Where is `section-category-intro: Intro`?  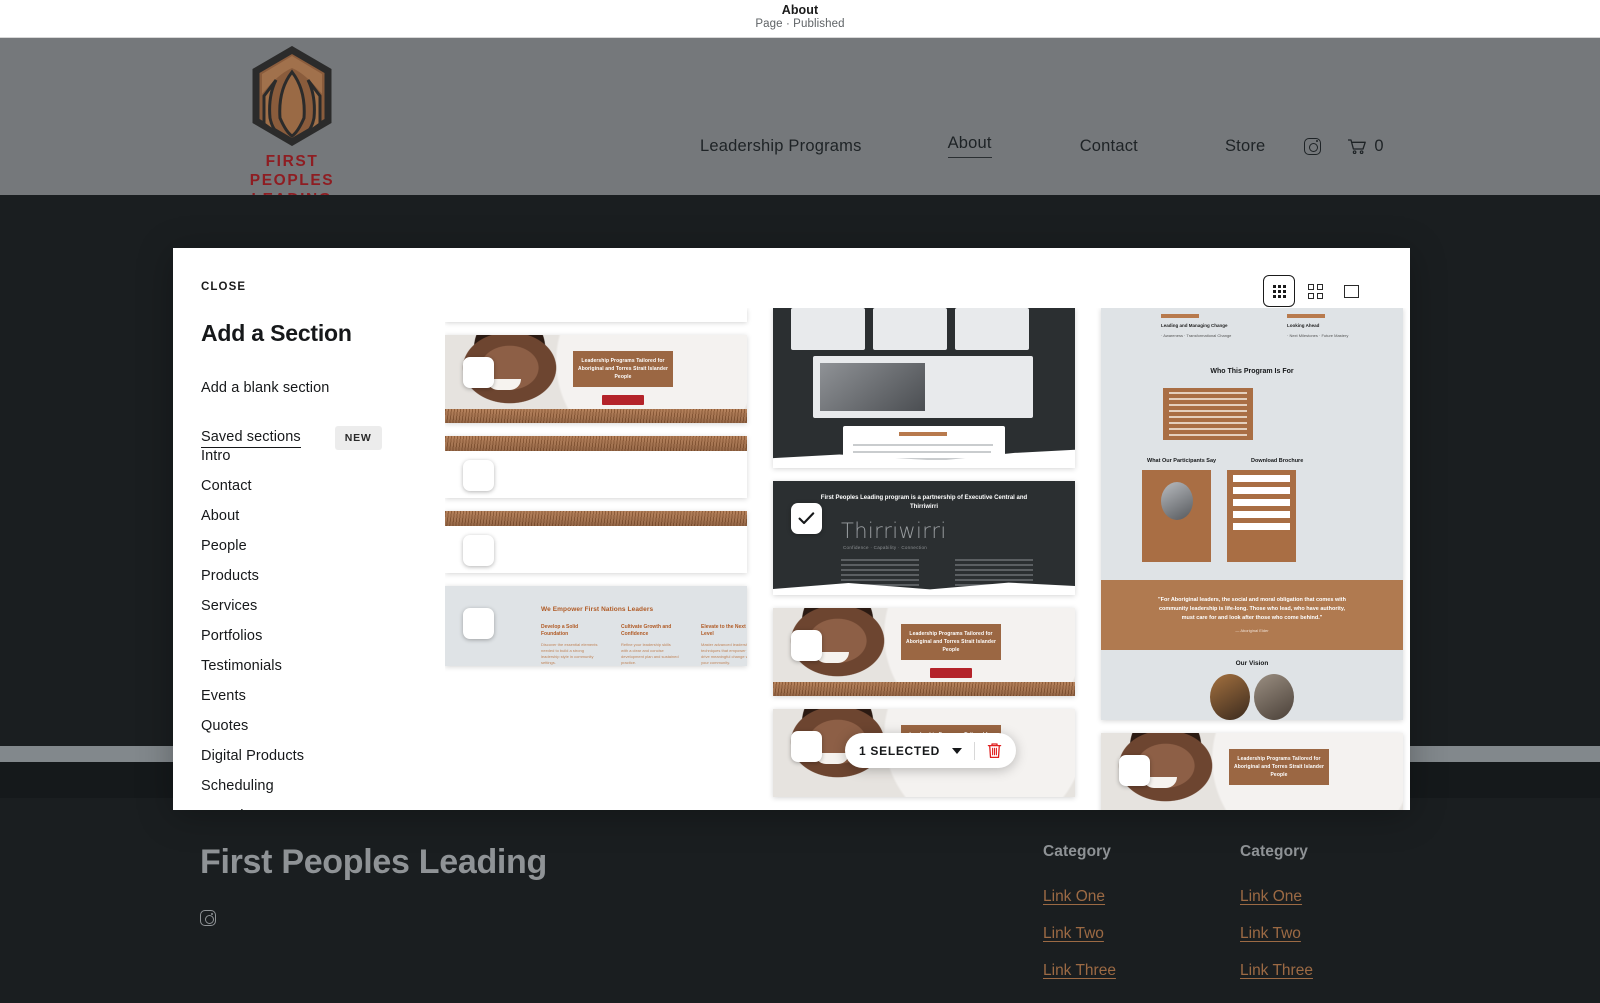
section-category-intro: Intro is located at coordinates (316, 456).